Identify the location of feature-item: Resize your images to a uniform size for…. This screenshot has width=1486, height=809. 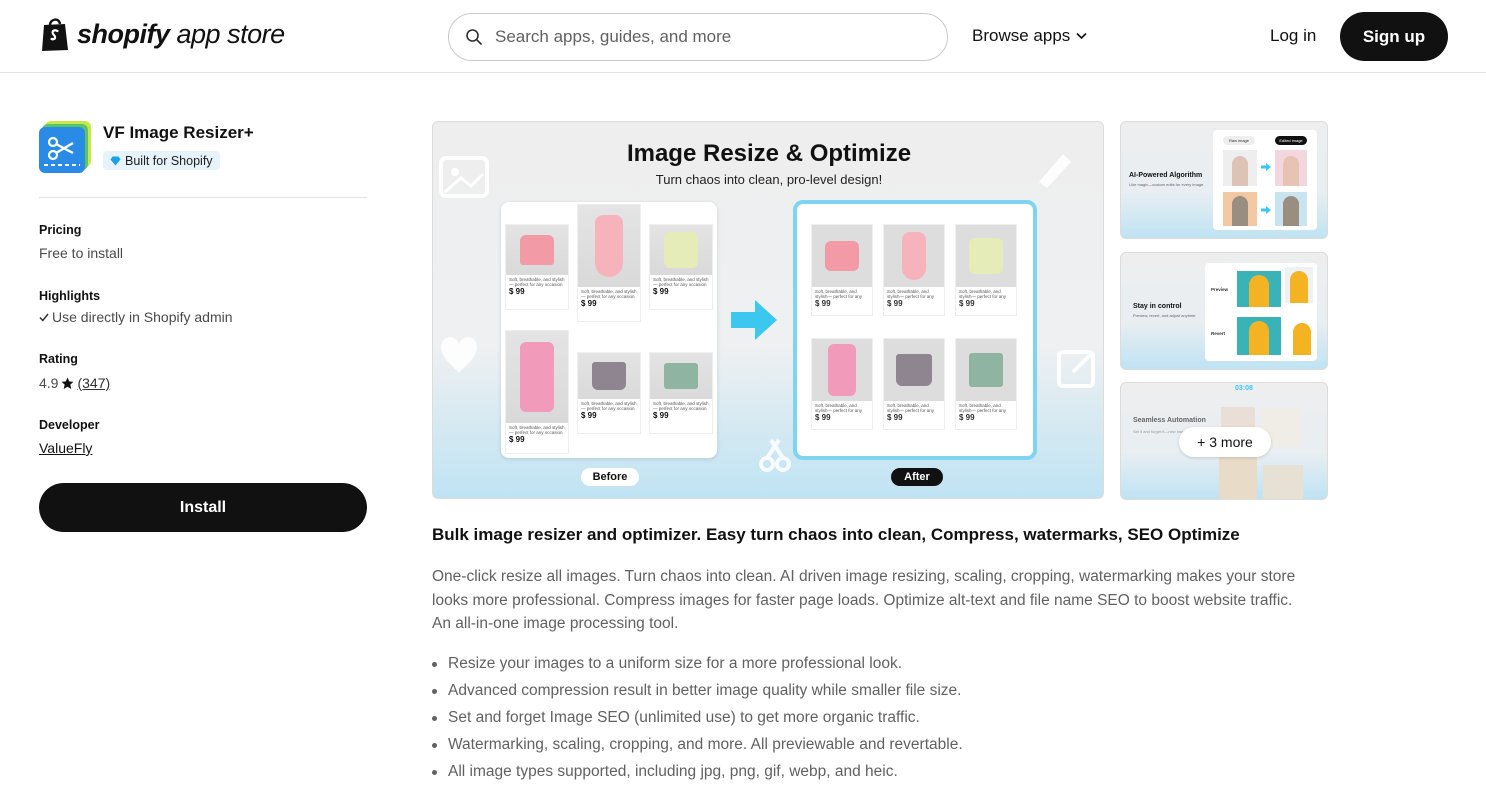
(697, 663).